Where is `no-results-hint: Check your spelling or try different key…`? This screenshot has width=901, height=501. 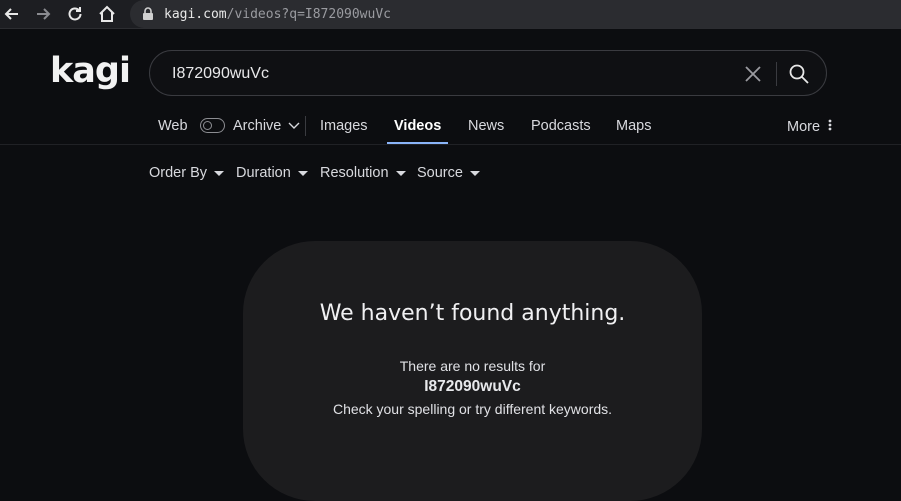 no-results-hint: Check your spelling or try different key… is located at coordinates (472, 409).